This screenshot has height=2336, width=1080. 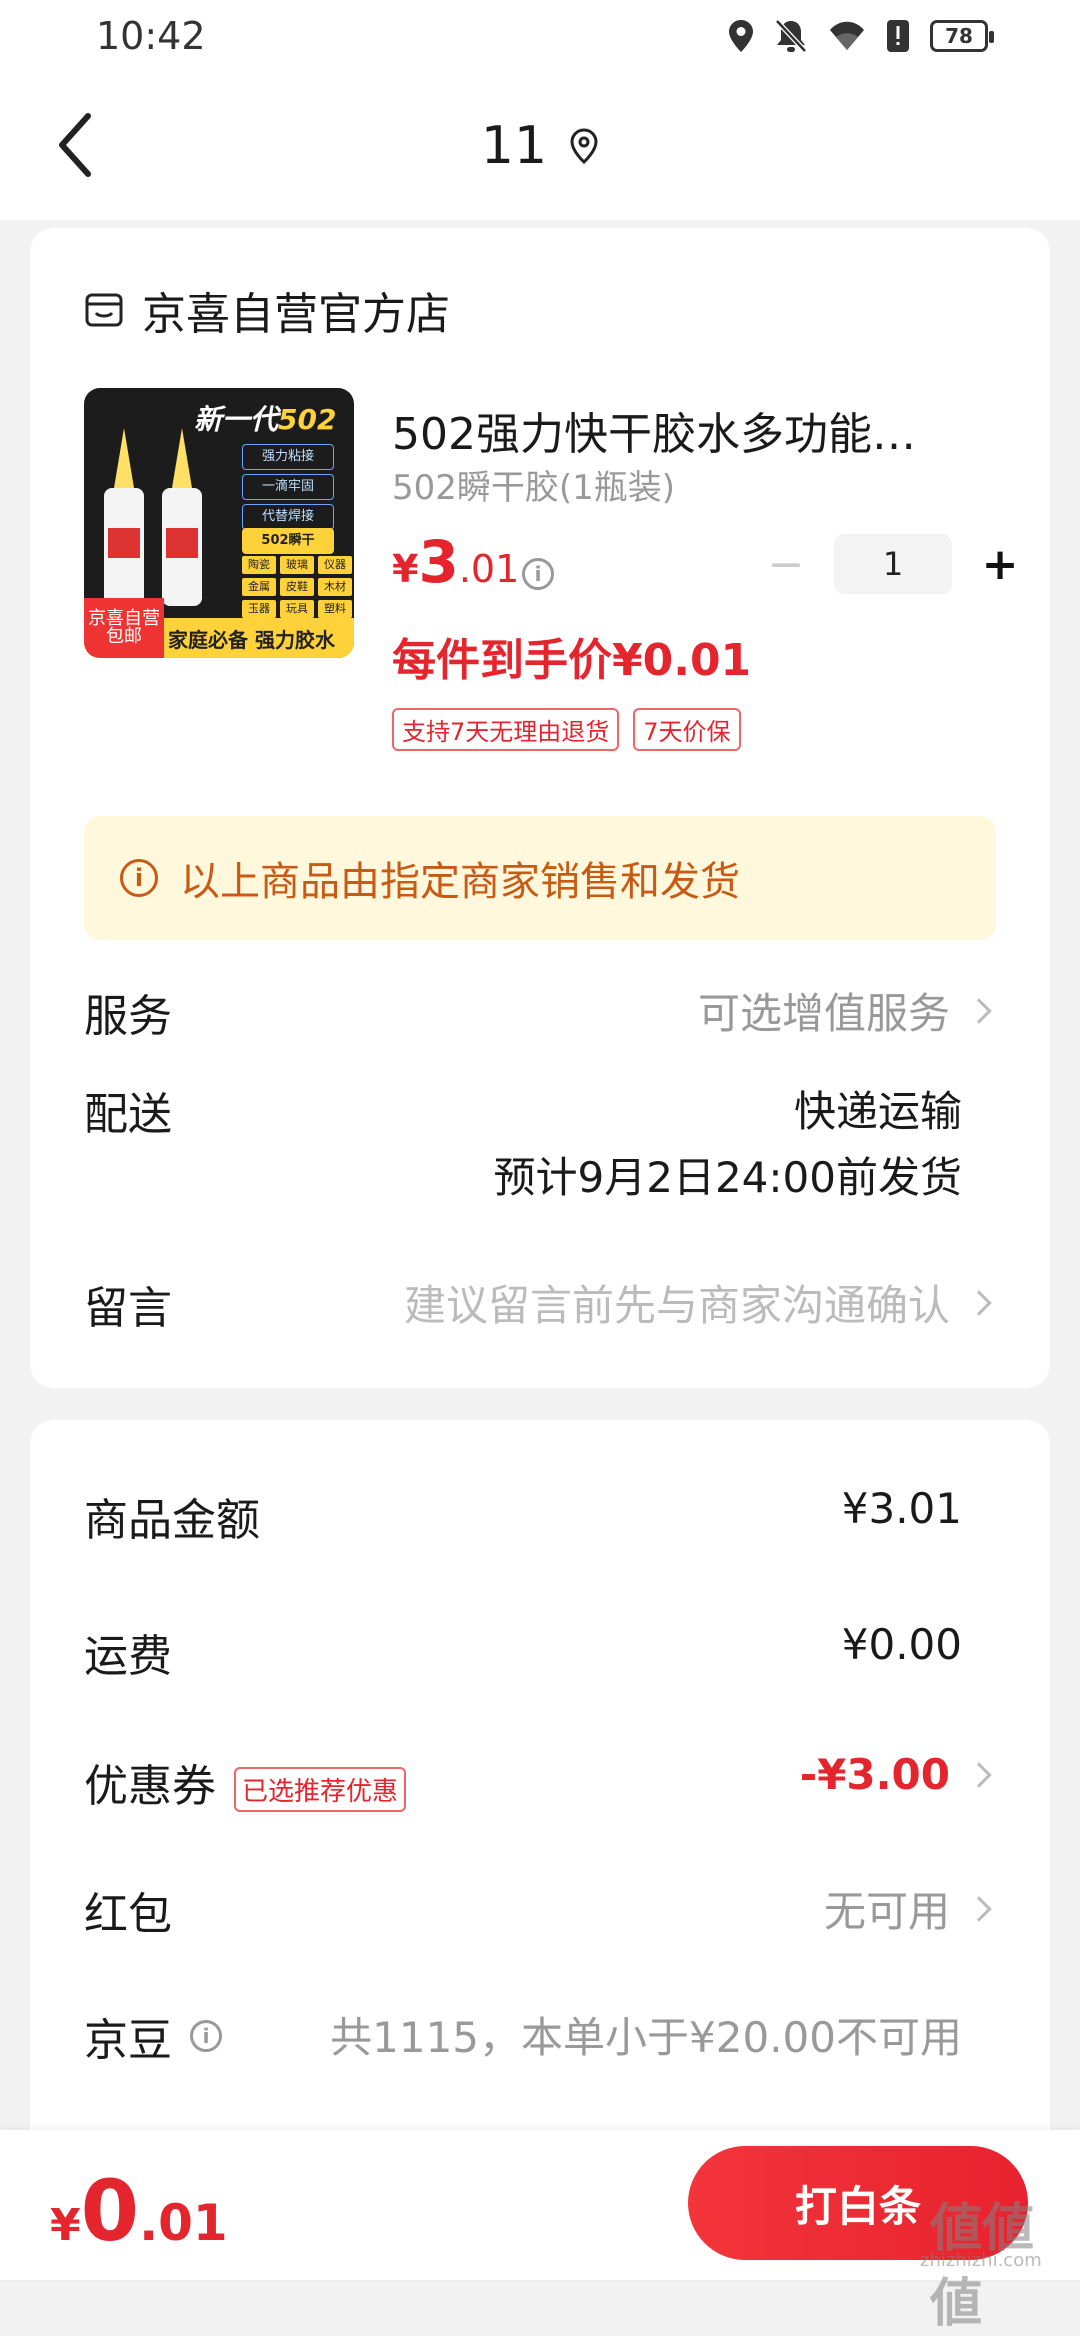 I want to click on price-info-icon: i, so click(x=538, y=574).